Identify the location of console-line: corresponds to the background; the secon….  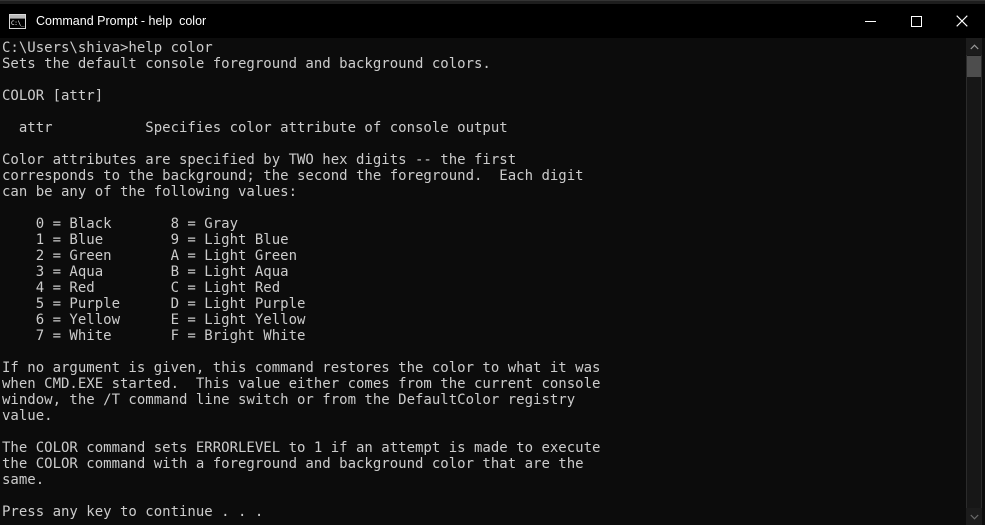
(293, 176).